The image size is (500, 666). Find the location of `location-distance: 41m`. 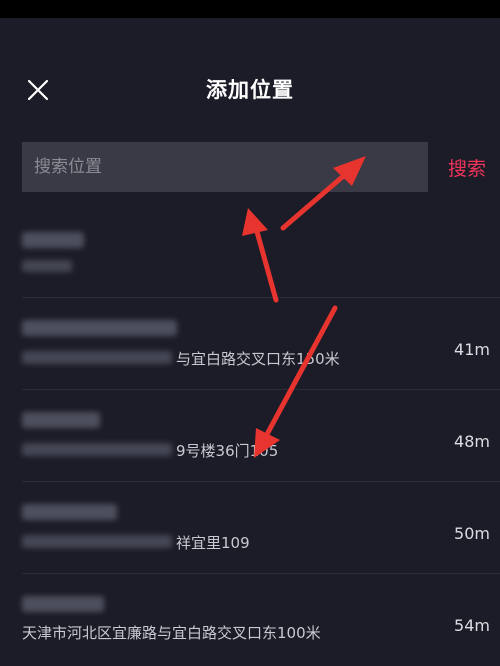

location-distance: 41m is located at coordinates (472, 349).